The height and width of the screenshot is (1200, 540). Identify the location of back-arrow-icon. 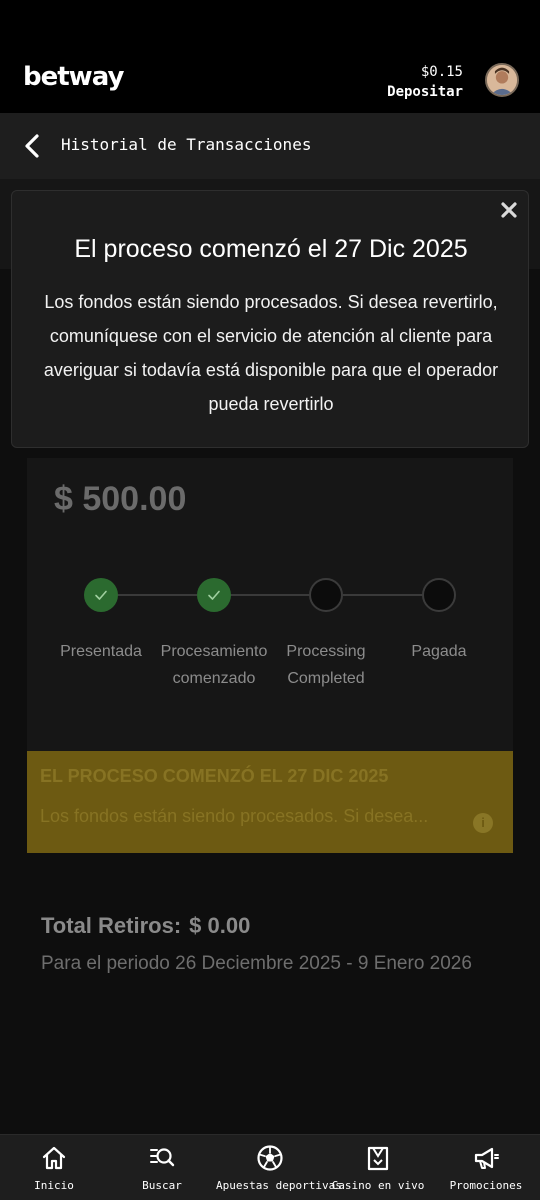
(33, 146).